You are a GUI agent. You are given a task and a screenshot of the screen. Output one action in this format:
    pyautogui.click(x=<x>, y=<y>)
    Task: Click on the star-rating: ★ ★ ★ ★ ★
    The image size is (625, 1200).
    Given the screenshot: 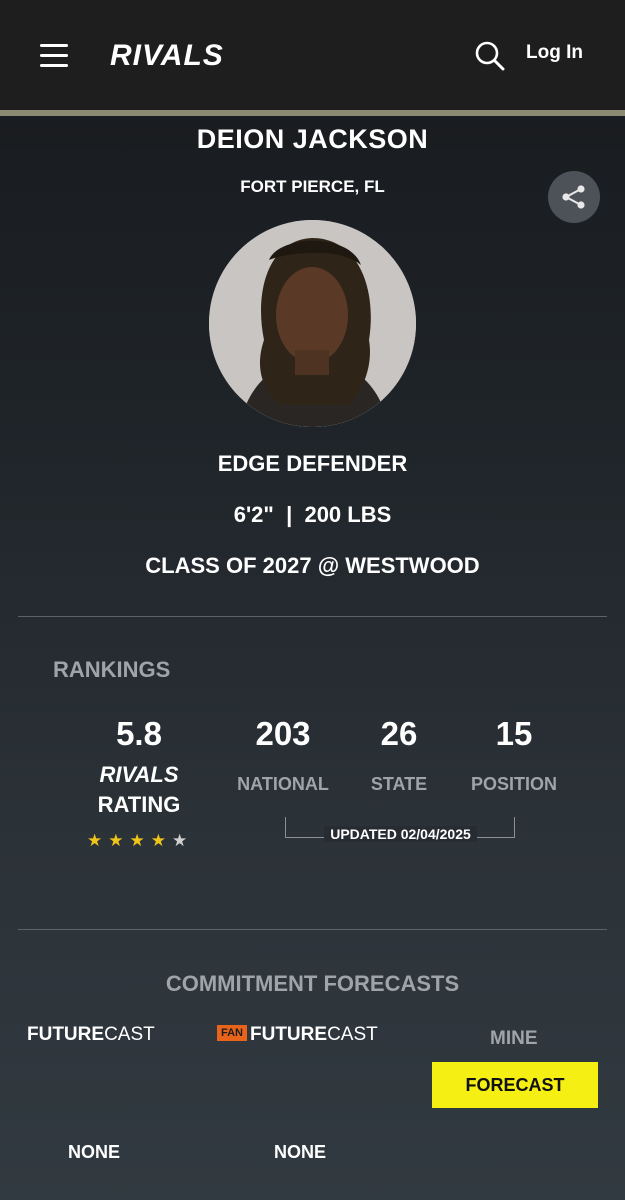 What is the action you would take?
    pyautogui.click(x=137, y=840)
    